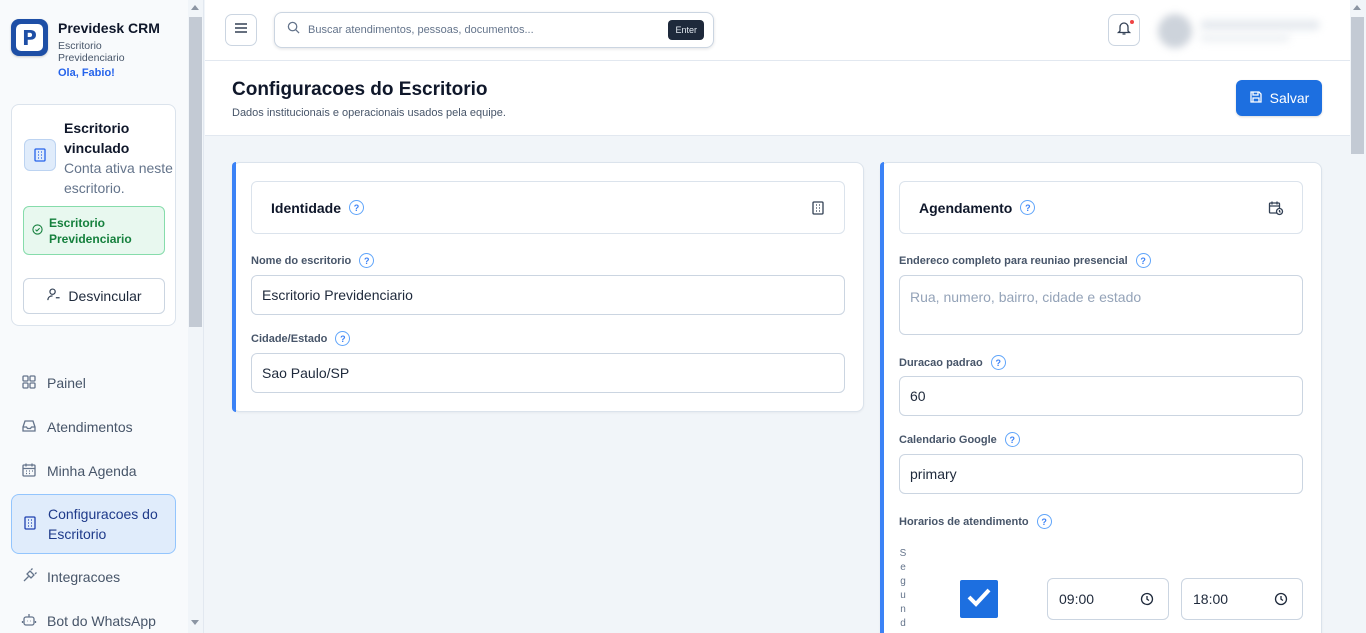  What do you see at coordinates (952, 362) in the screenshot?
I see `duration-label: Duracao padrao ?` at bounding box center [952, 362].